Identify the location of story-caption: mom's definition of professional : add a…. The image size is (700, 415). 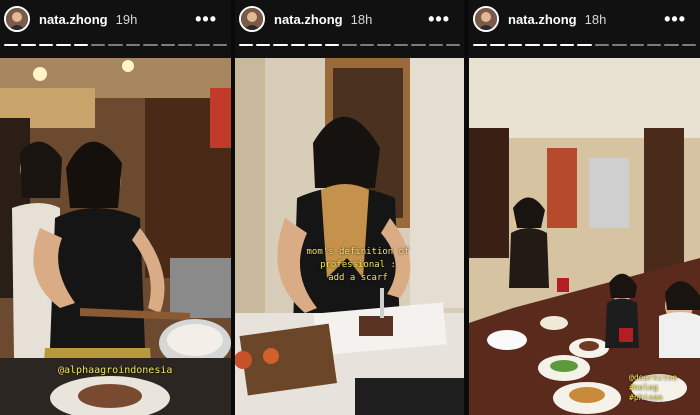
(358, 265).